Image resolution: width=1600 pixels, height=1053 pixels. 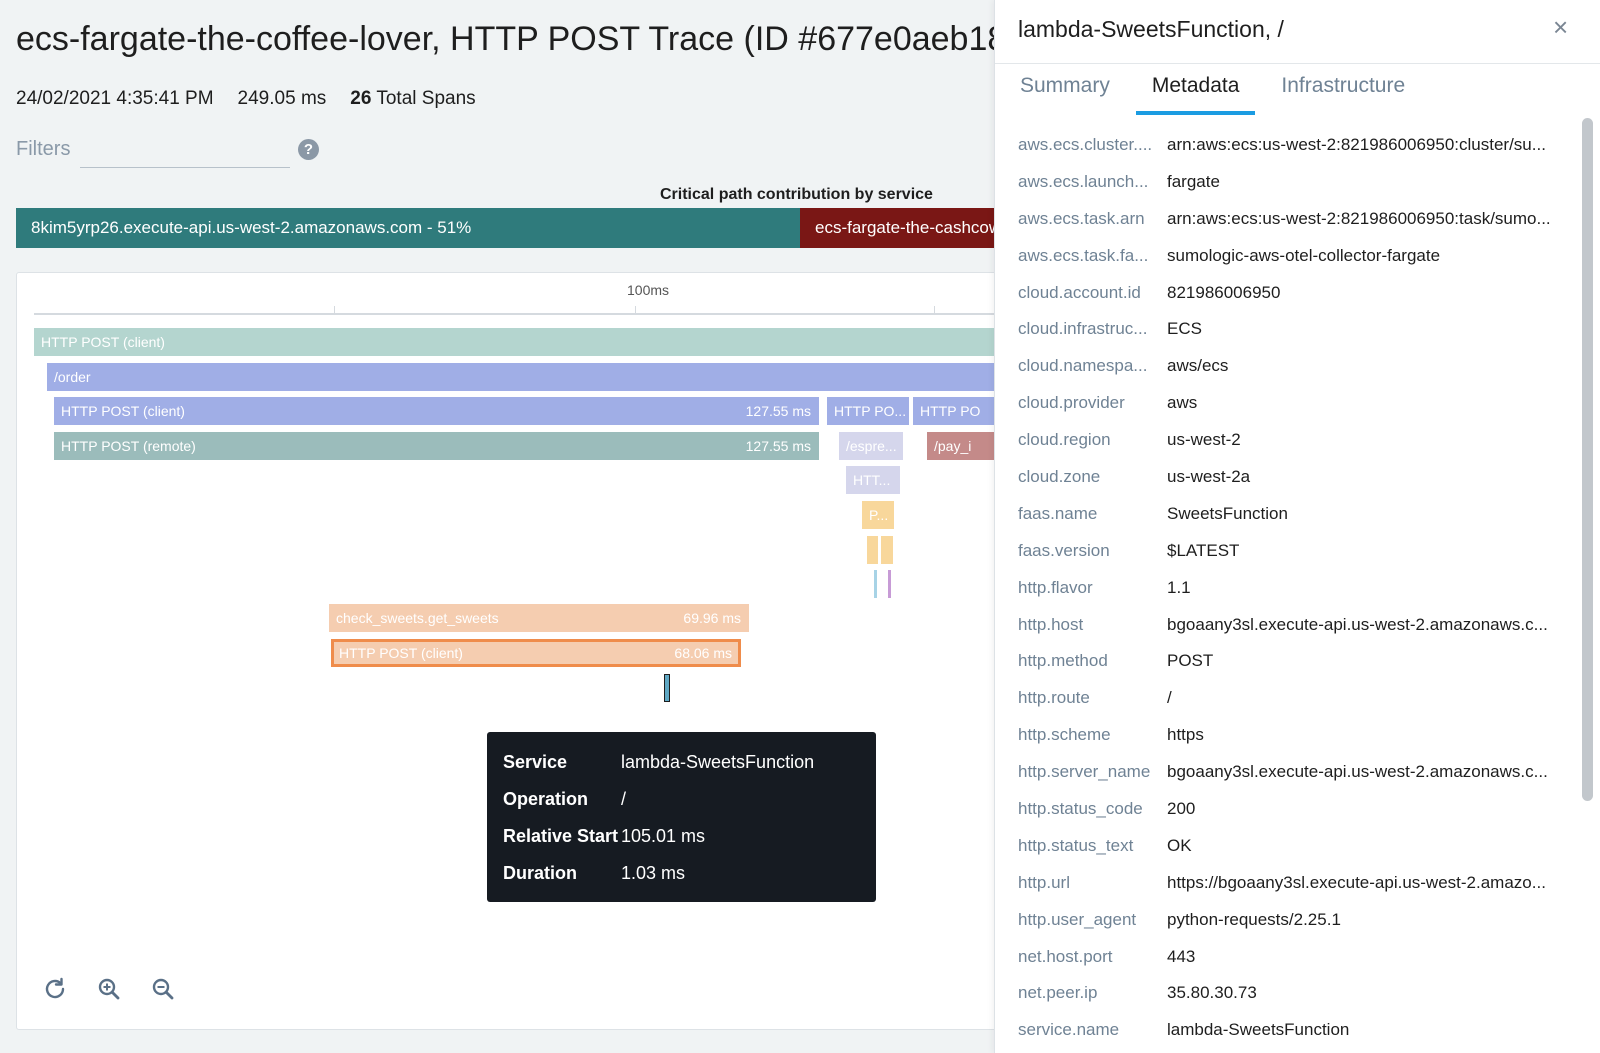 What do you see at coordinates (536, 653) in the screenshot?
I see `span-bar-selected: HTTP POST (client) 68.06 ms` at bounding box center [536, 653].